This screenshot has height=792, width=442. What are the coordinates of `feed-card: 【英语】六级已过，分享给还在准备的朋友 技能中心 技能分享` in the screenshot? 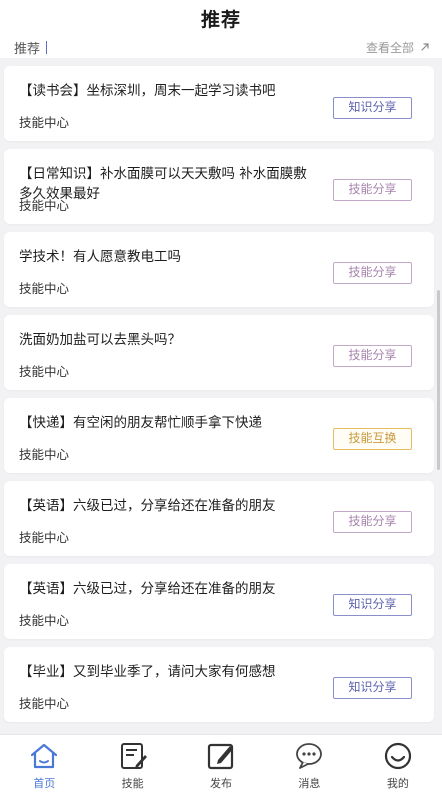 It's located at (219, 518).